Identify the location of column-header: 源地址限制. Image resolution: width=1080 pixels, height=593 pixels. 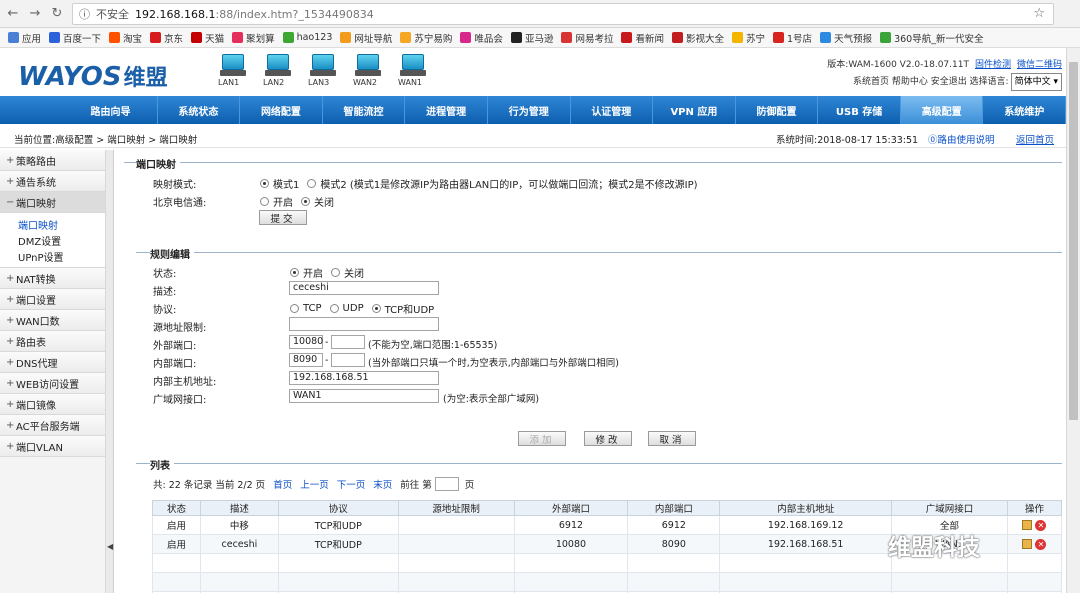
(456, 508).